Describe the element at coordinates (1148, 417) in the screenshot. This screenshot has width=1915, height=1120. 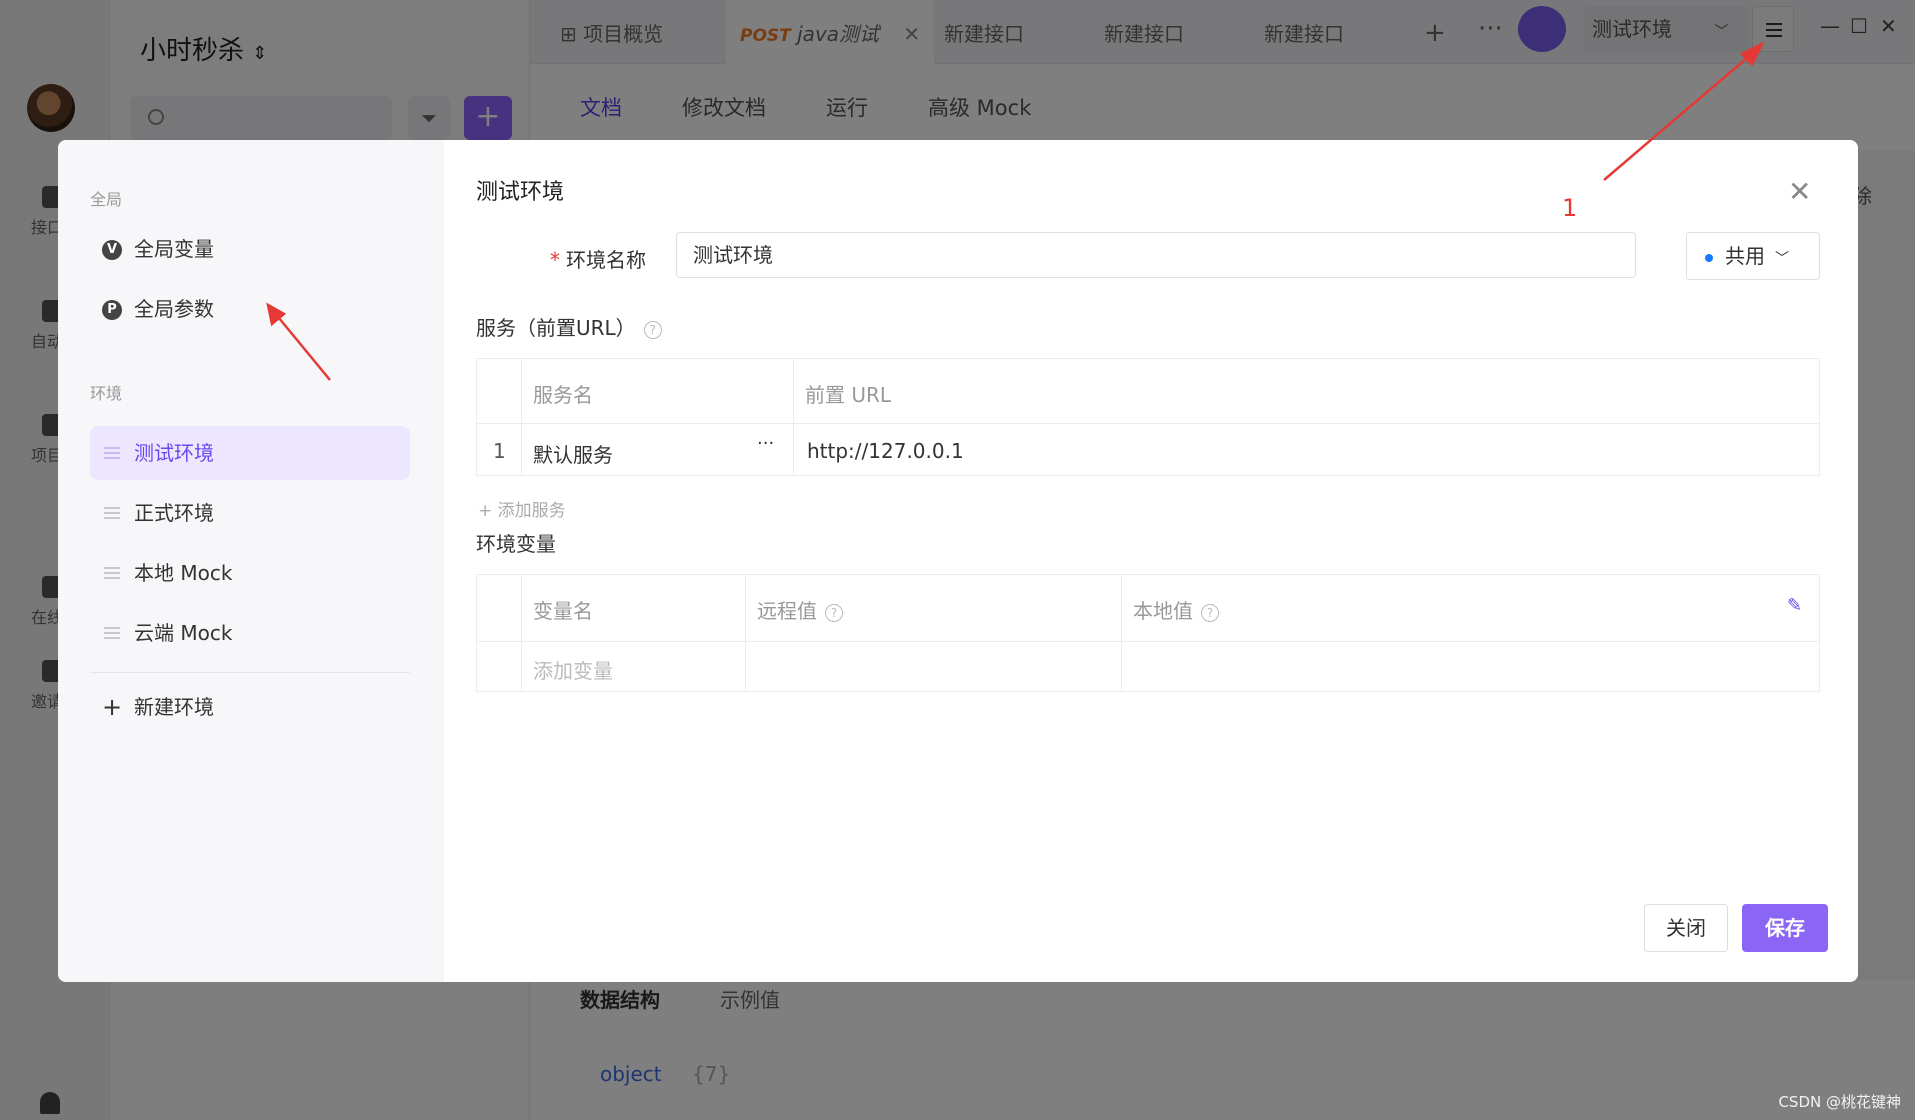
I see `services-table: 服务名 前置 URL 1 默认服务 ··· http://127.0.0.1` at that location.